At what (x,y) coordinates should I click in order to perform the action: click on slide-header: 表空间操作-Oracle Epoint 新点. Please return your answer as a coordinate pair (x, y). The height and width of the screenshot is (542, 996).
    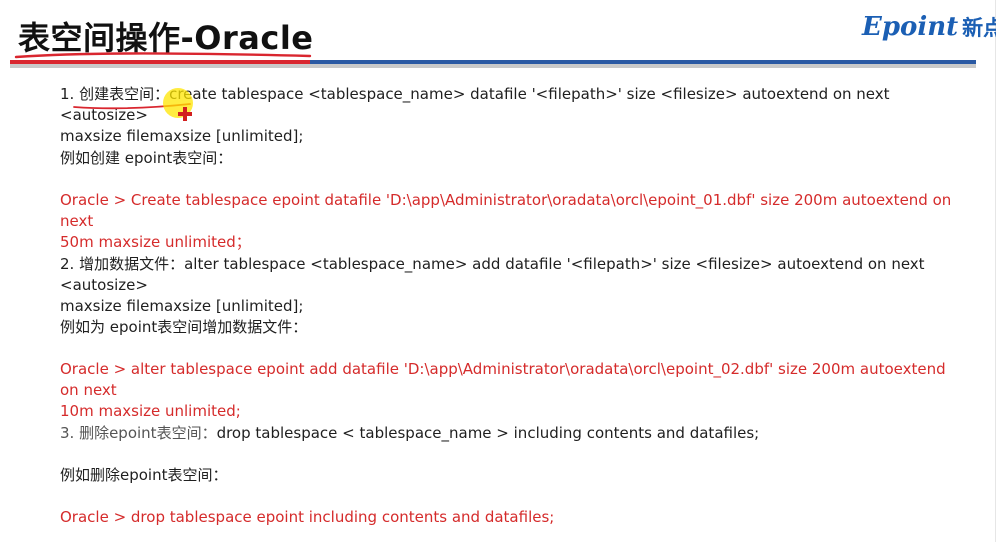
    Looking at the image, I should click on (498, 35).